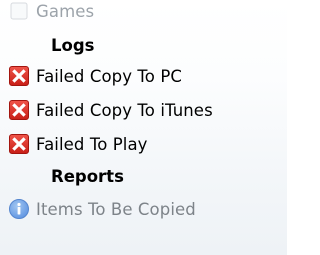  I want to click on tree-item-games: Games, so click(143, 13).